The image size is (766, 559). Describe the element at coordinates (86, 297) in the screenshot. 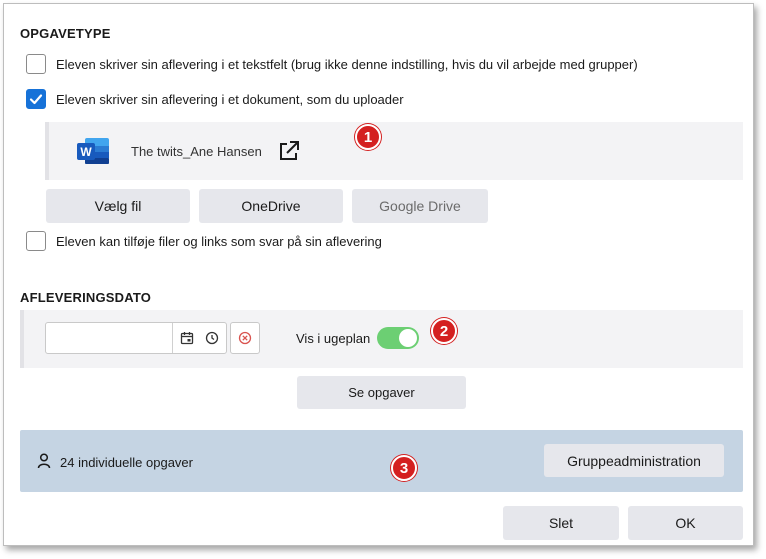

I see `due-date-title: AFLEVERINGSDATO` at that location.